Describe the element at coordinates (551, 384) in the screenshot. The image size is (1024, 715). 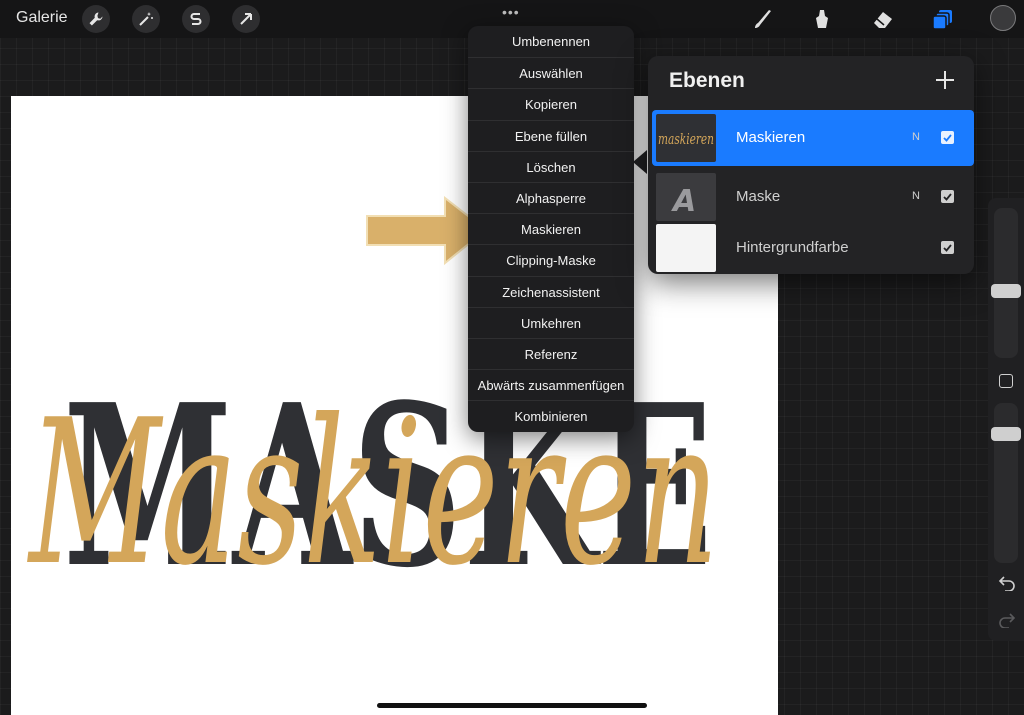
I see `menu-item-abwärts-zusammenfügen: Abwärts zusammenfügen` at that location.